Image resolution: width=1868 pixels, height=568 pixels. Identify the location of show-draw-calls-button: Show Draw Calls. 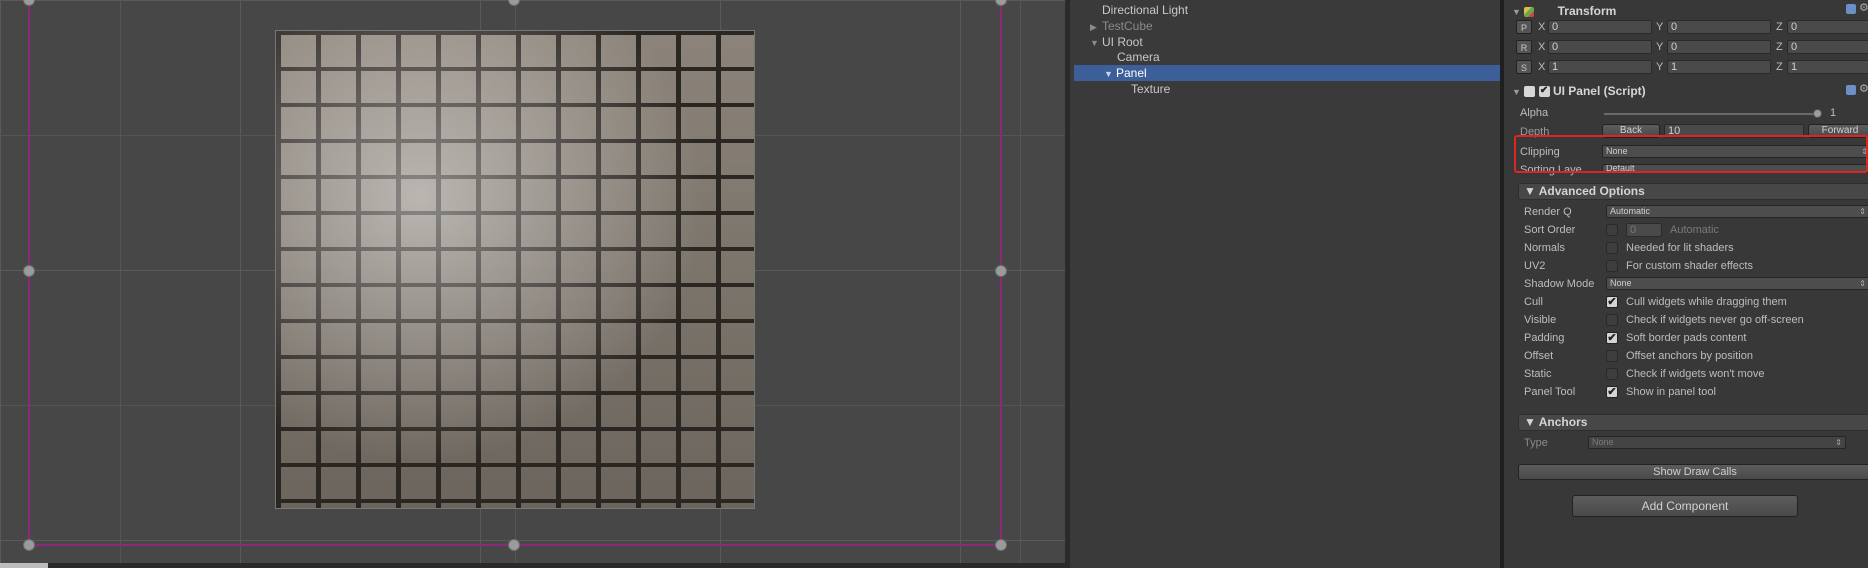
(1693, 472).